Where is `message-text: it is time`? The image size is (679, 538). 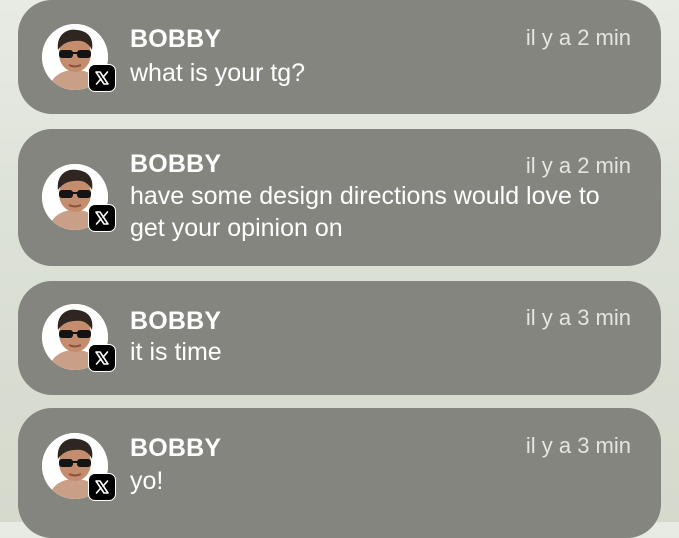 message-text: it is time is located at coordinates (176, 352).